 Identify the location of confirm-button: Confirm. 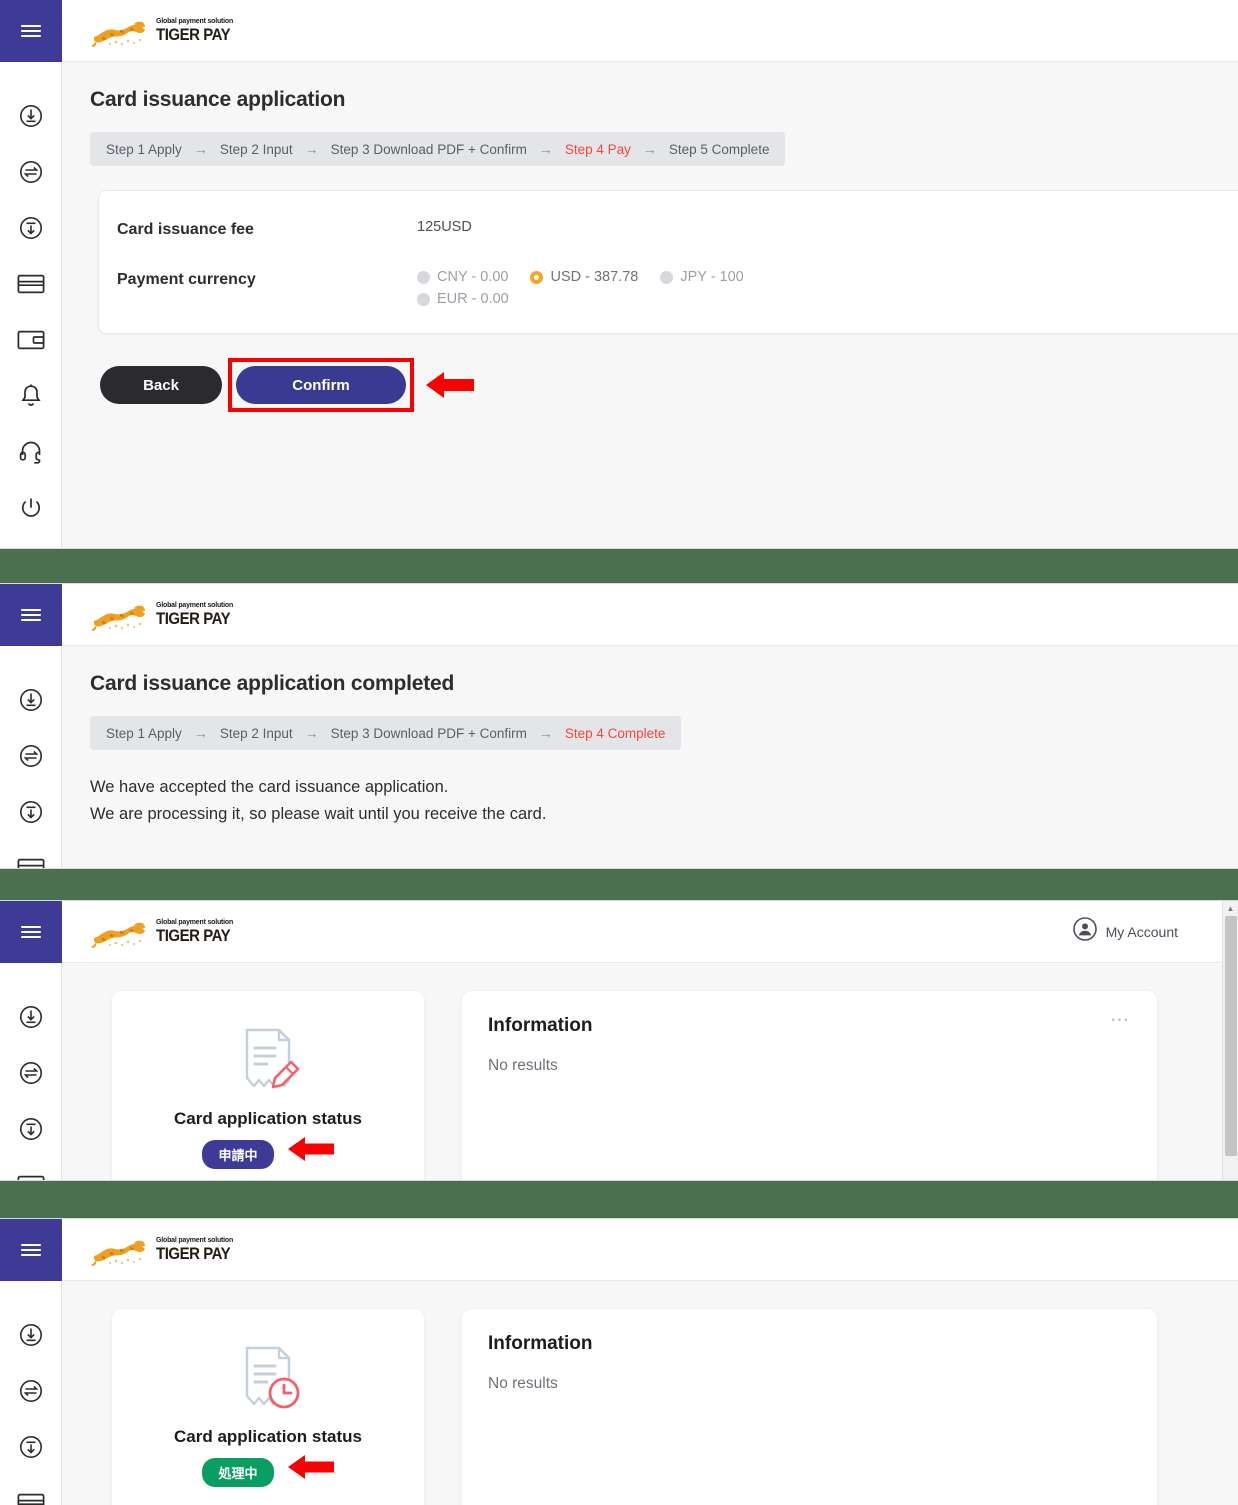
(321, 385).